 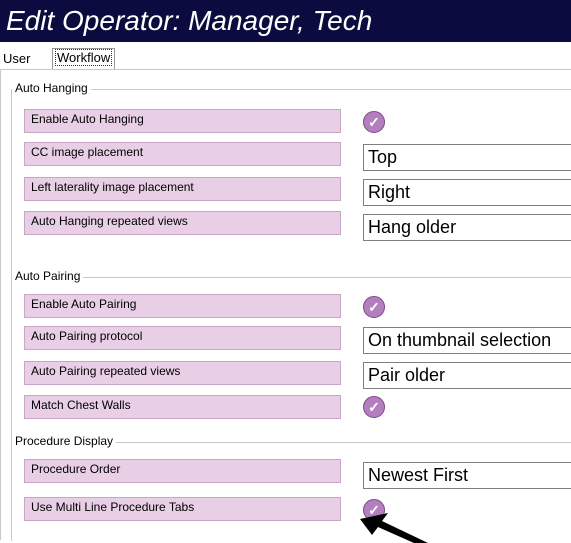 I want to click on auto-pairing-repeated-views-label: Auto Pairing repeated views, so click(x=182, y=373).